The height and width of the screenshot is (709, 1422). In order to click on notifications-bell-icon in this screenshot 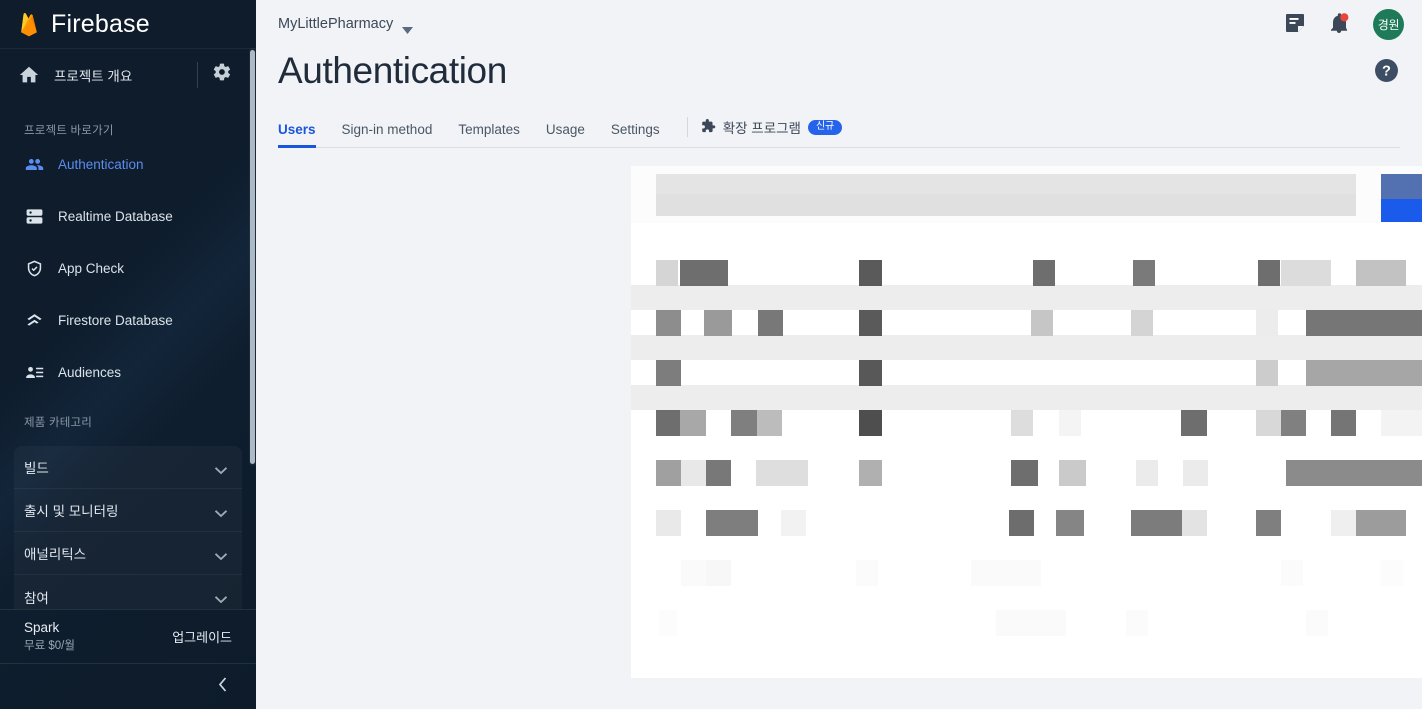, I will do `click(1340, 24)`.